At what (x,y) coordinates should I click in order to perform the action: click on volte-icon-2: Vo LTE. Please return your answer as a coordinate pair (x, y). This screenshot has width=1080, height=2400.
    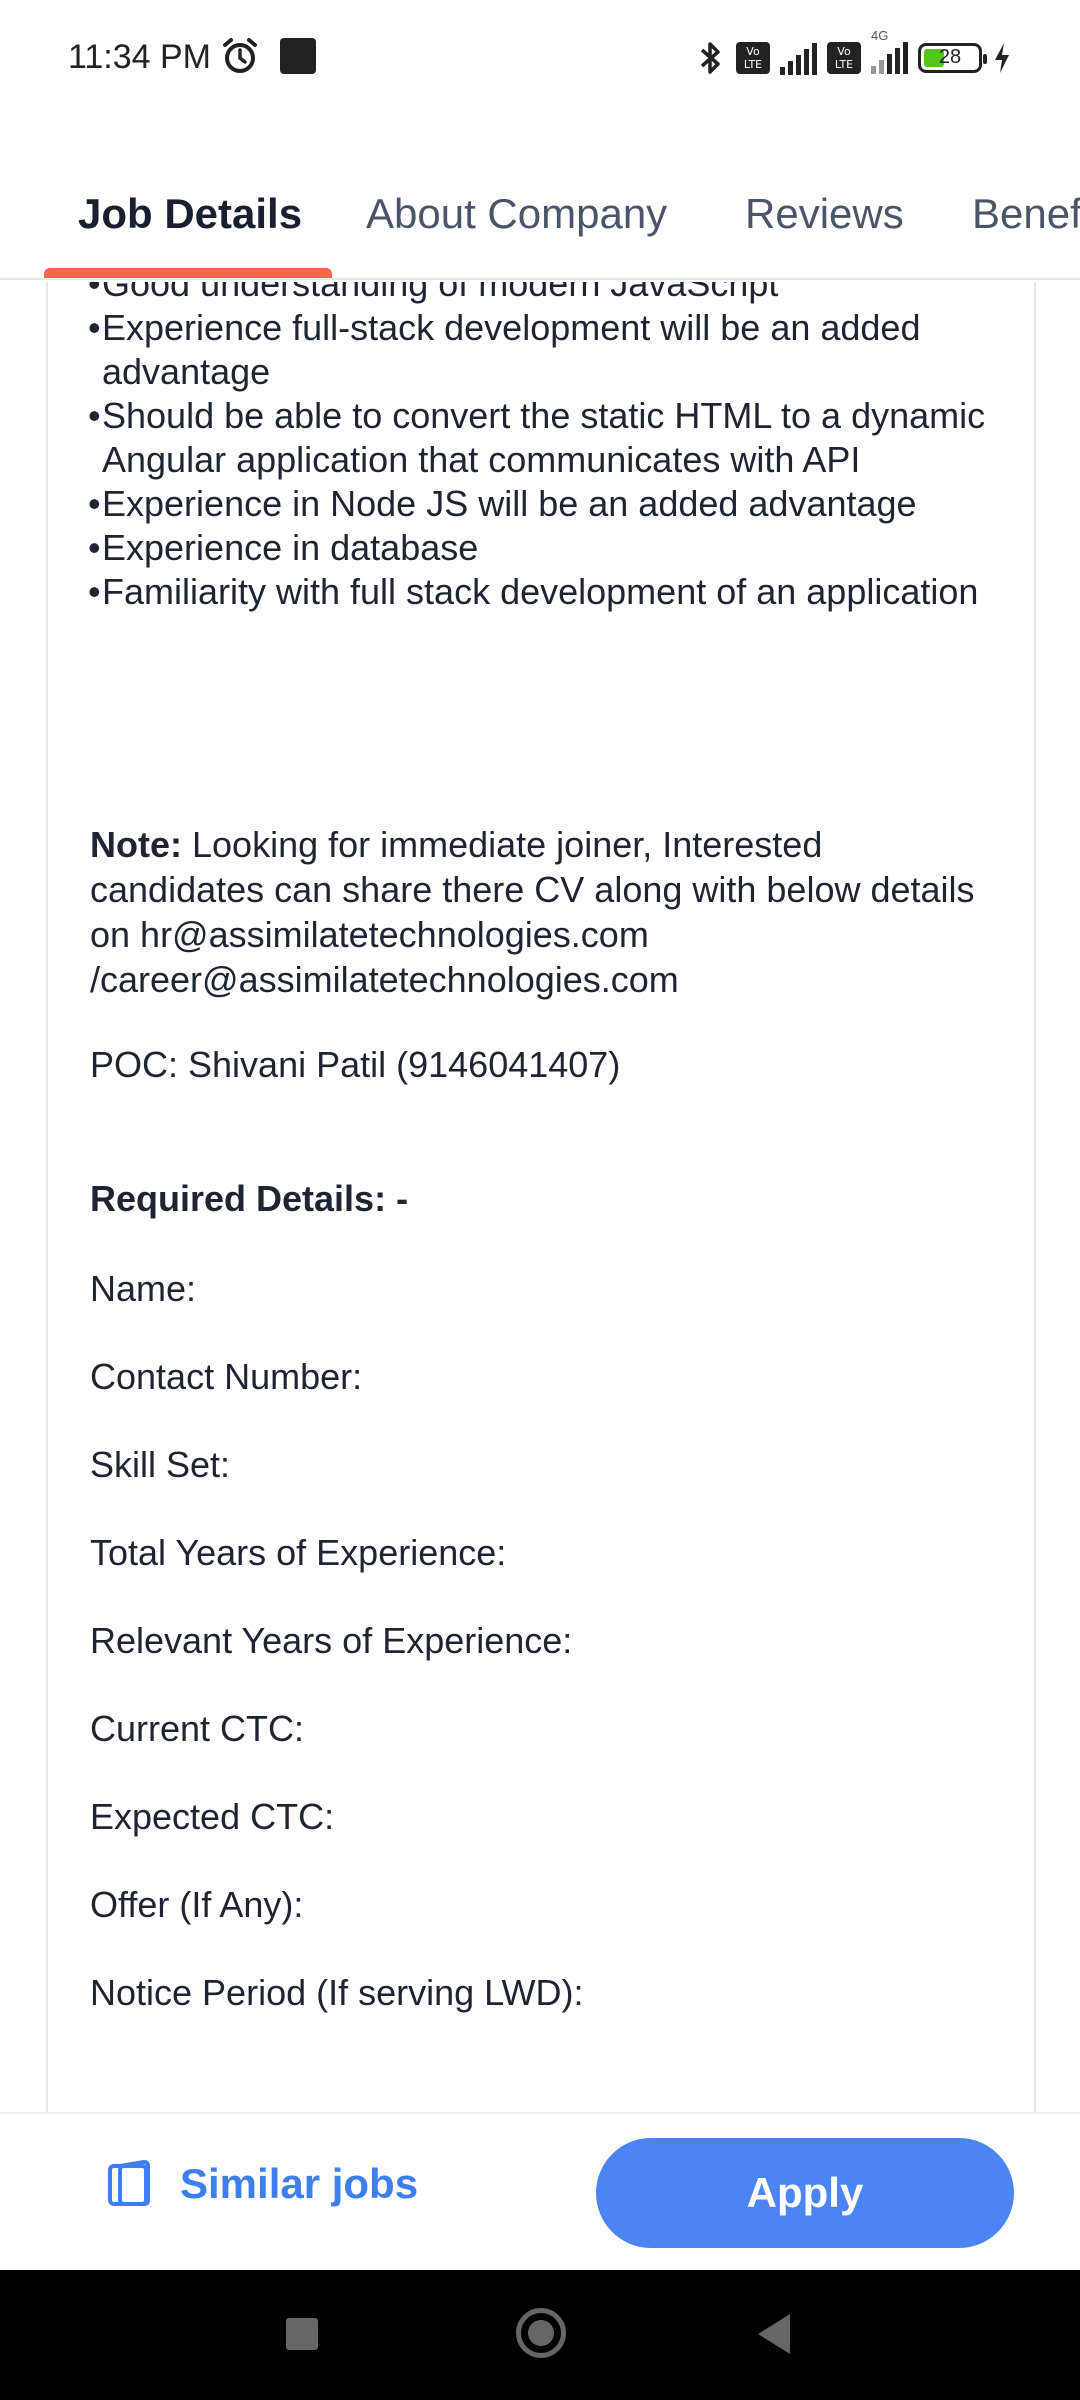
    Looking at the image, I should click on (844, 57).